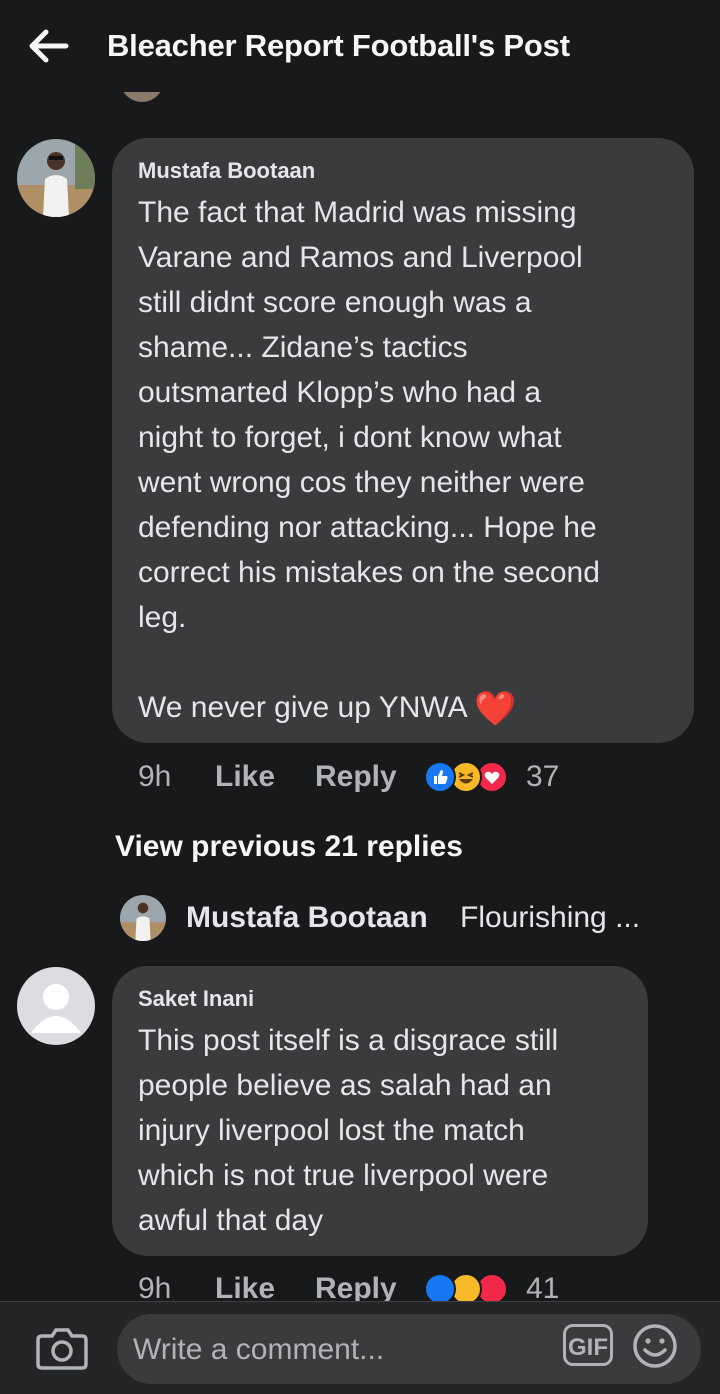 The height and width of the screenshot is (1394, 720). What do you see at coordinates (356, 777) in the screenshot?
I see `reply-button: Reply` at bounding box center [356, 777].